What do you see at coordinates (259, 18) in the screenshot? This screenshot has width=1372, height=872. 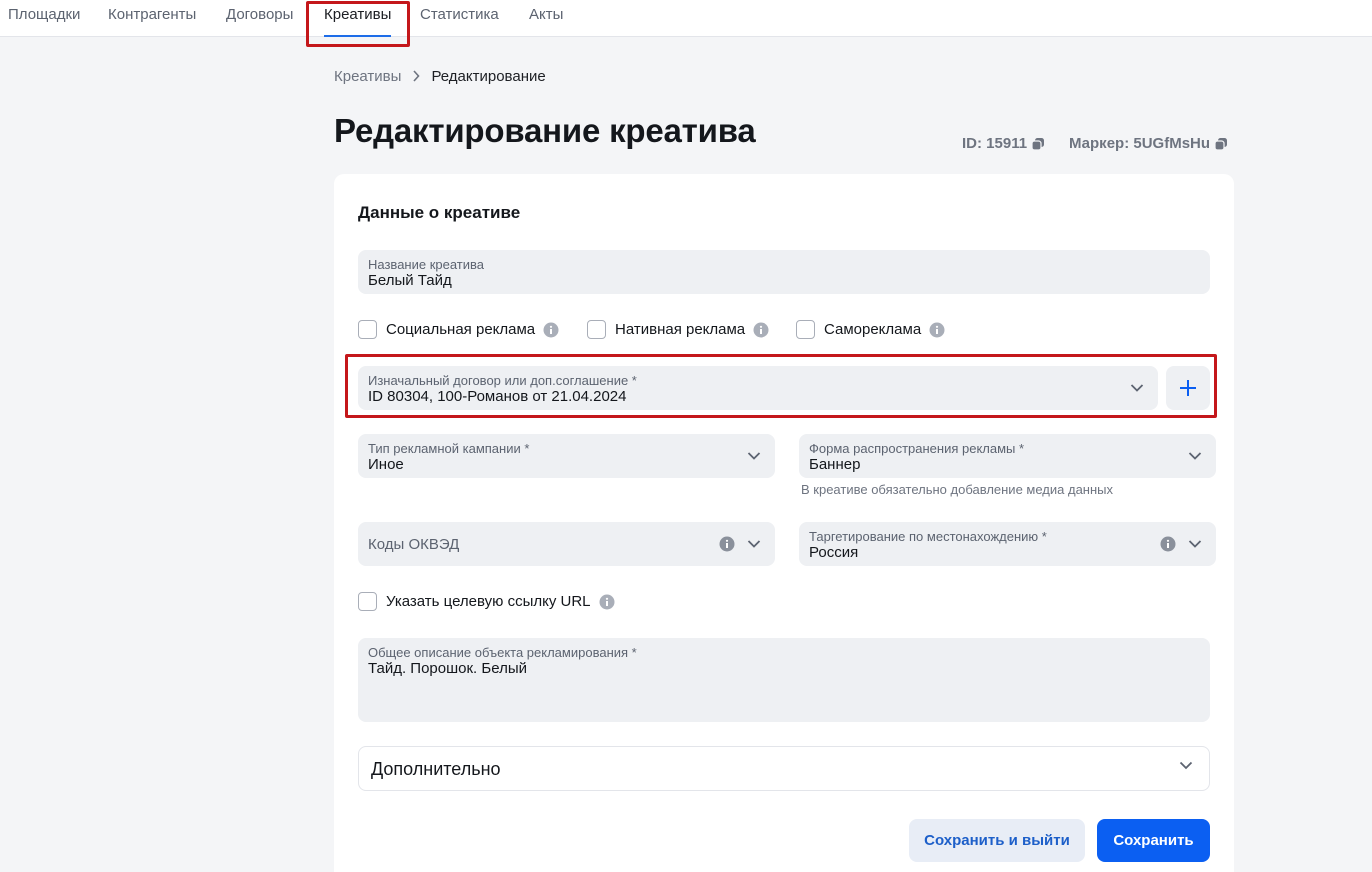 I see `tab-contracts: Договоры` at bounding box center [259, 18].